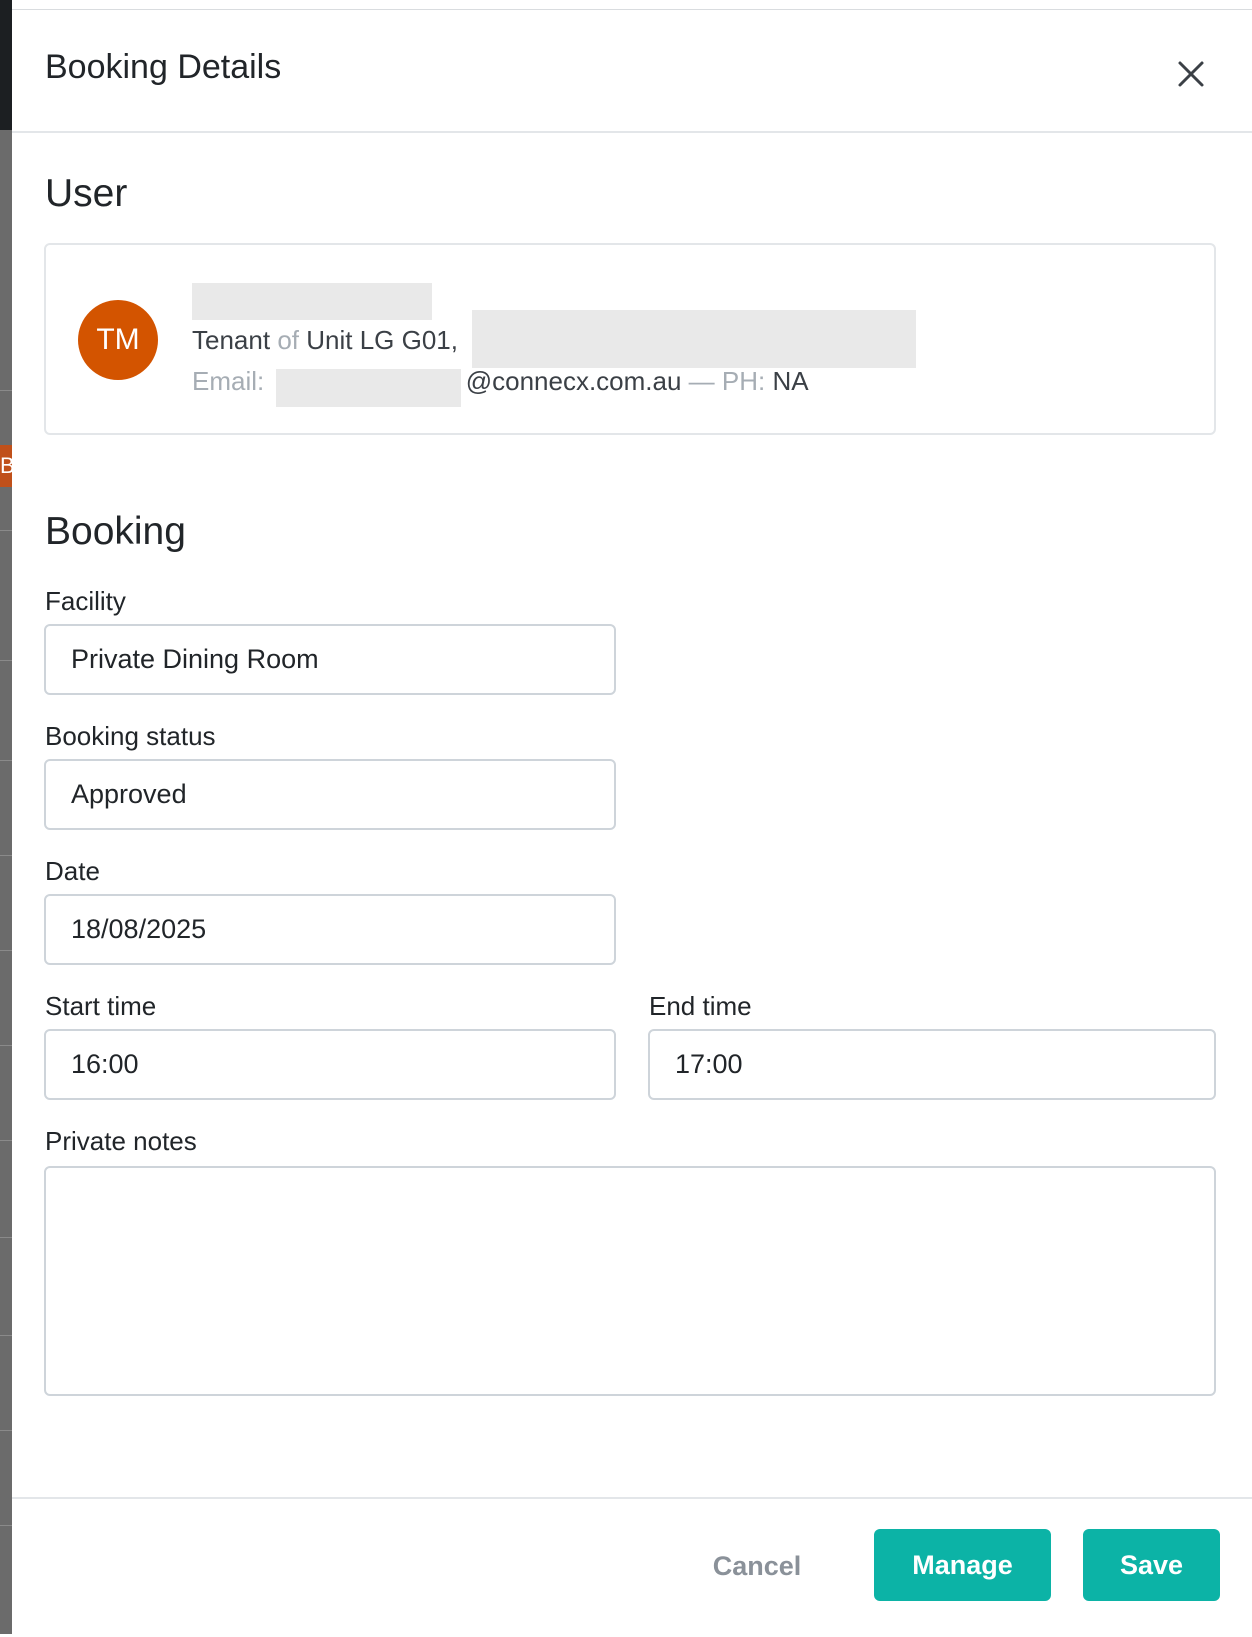 The height and width of the screenshot is (1637, 1252). I want to click on end-time-label: End time, so click(700, 1006).